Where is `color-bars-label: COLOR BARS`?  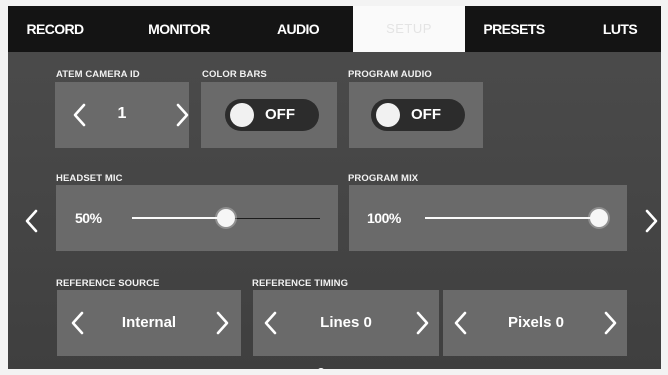
color-bars-label: COLOR BARS is located at coordinates (234, 74).